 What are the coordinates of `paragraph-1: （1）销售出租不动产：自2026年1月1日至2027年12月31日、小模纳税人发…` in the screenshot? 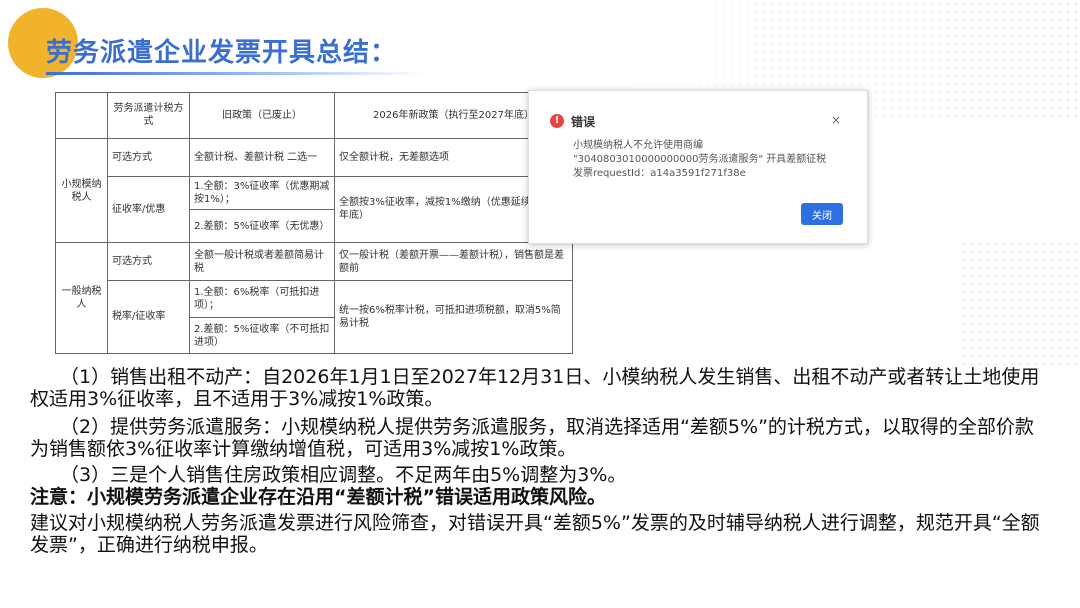 It's located at (535, 388).